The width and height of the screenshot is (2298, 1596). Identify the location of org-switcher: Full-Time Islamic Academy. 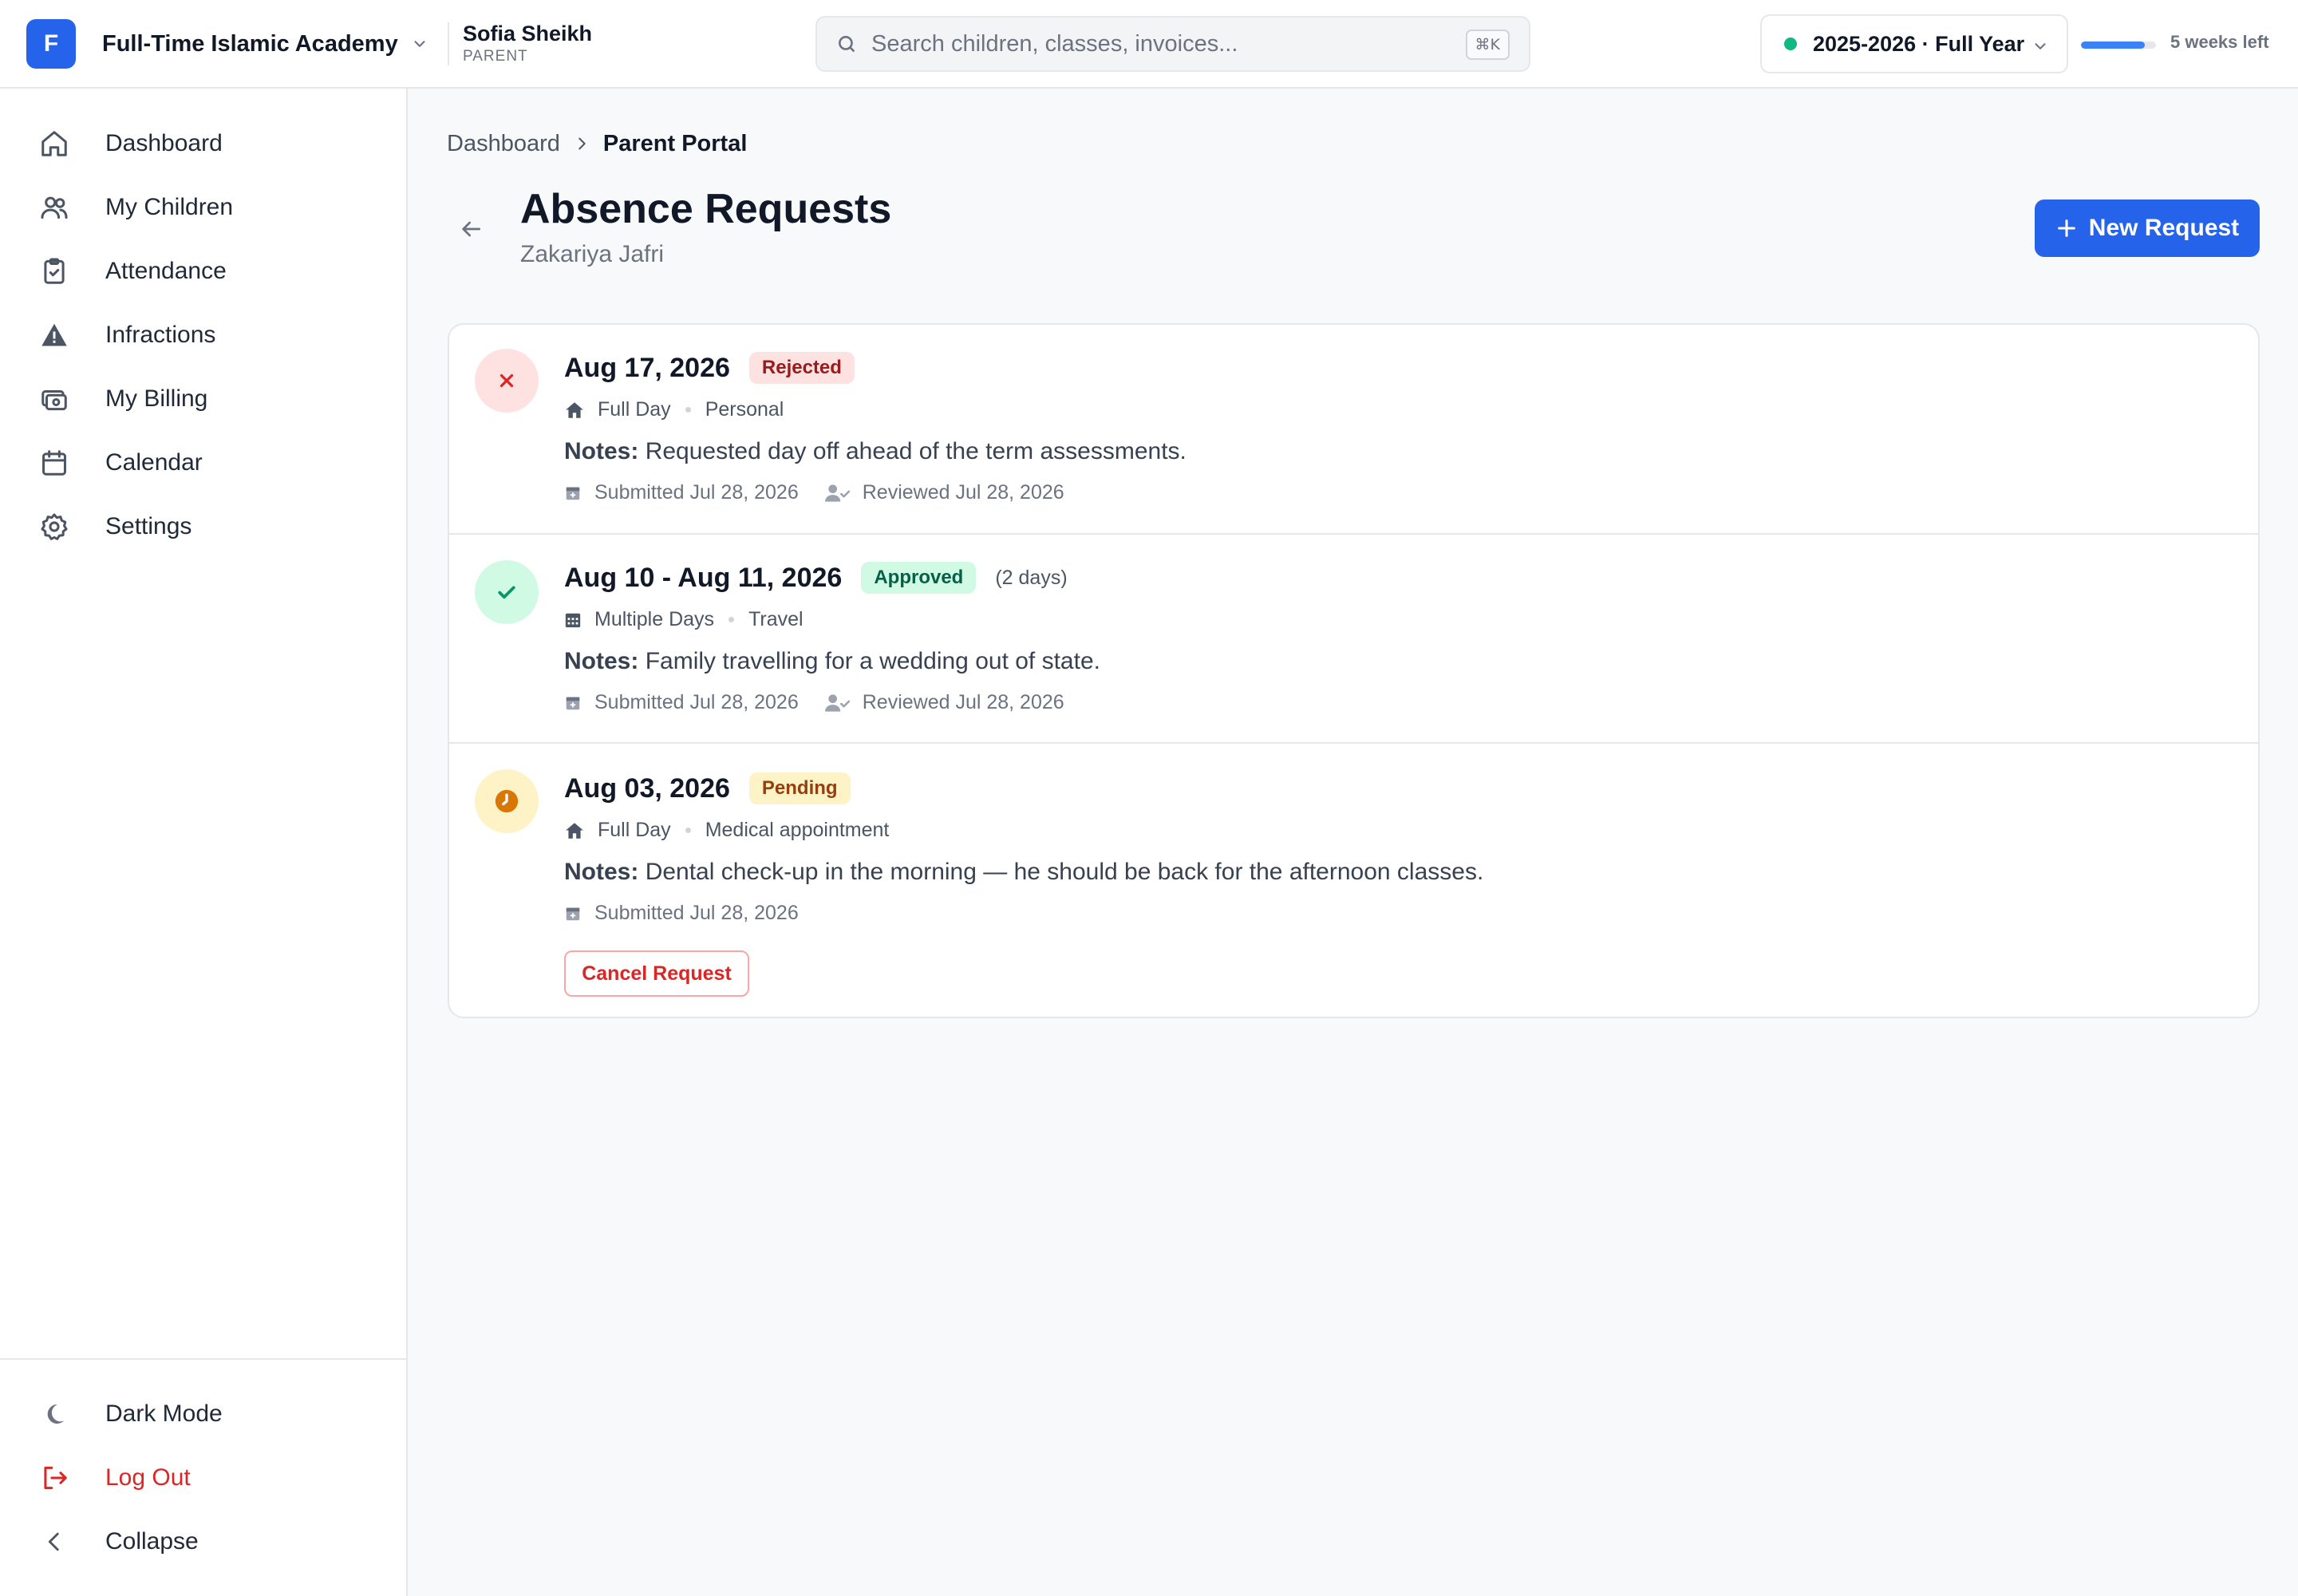
(265, 44).